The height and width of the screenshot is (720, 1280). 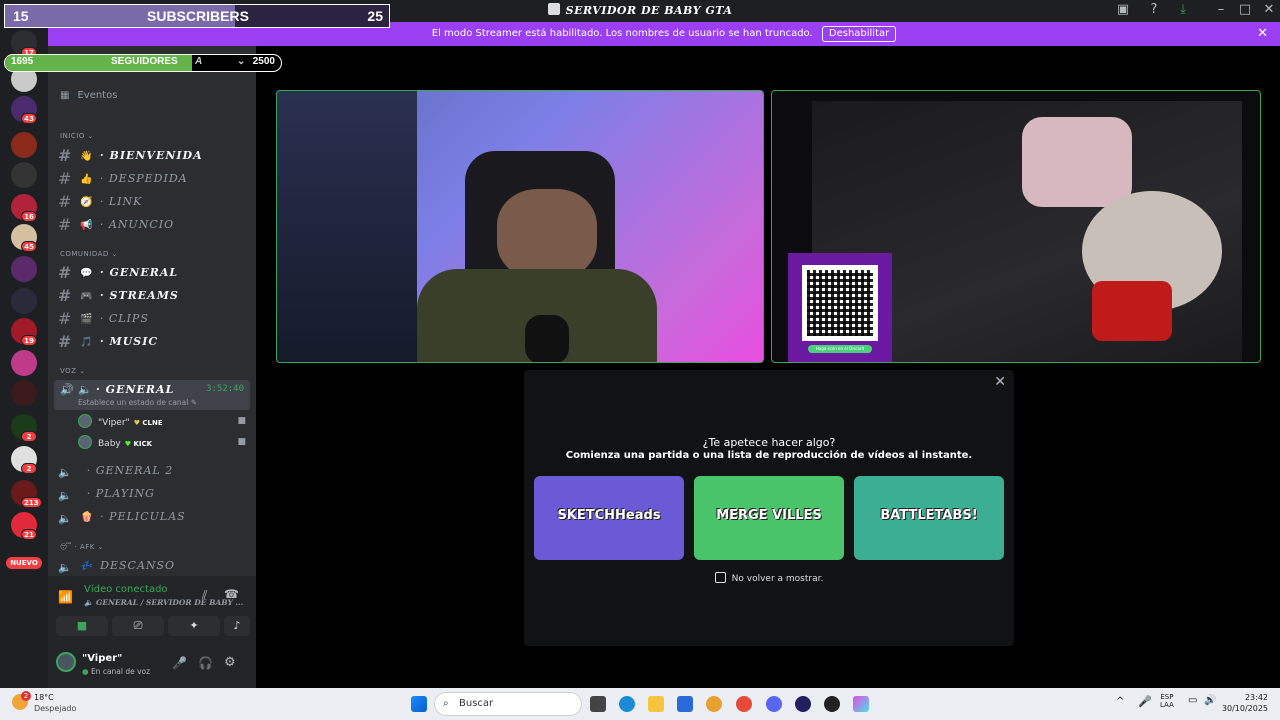 What do you see at coordinates (840, 303) in the screenshot?
I see `qr-code-icon` at bounding box center [840, 303].